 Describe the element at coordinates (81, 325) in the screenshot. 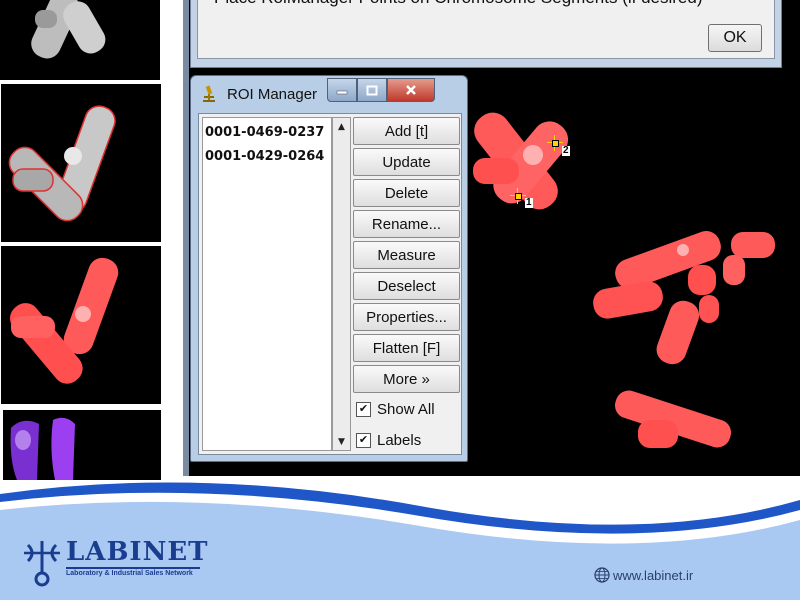

I see `thumbnail-red-chromosome` at that location.